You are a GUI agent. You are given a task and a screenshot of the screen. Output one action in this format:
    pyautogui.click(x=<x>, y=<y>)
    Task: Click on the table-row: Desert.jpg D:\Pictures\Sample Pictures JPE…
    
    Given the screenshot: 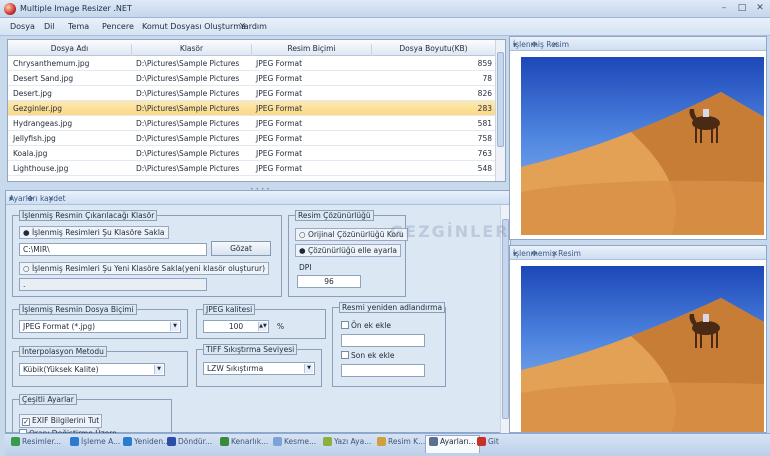 What is the action you would take?
    pyautogui.click(x=252, y=93)
    